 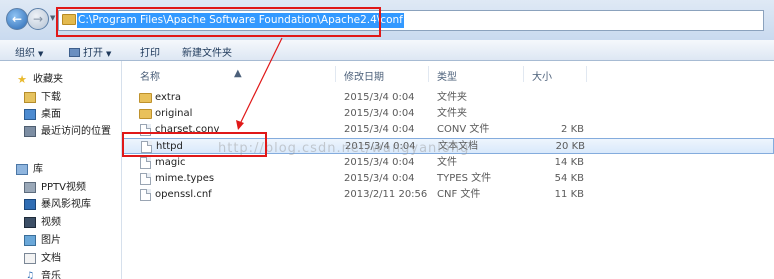 What do you see at coordinates (25, 53) in the screenshot?
I see `organize-label: 组织` at bounding box center [25, 53].